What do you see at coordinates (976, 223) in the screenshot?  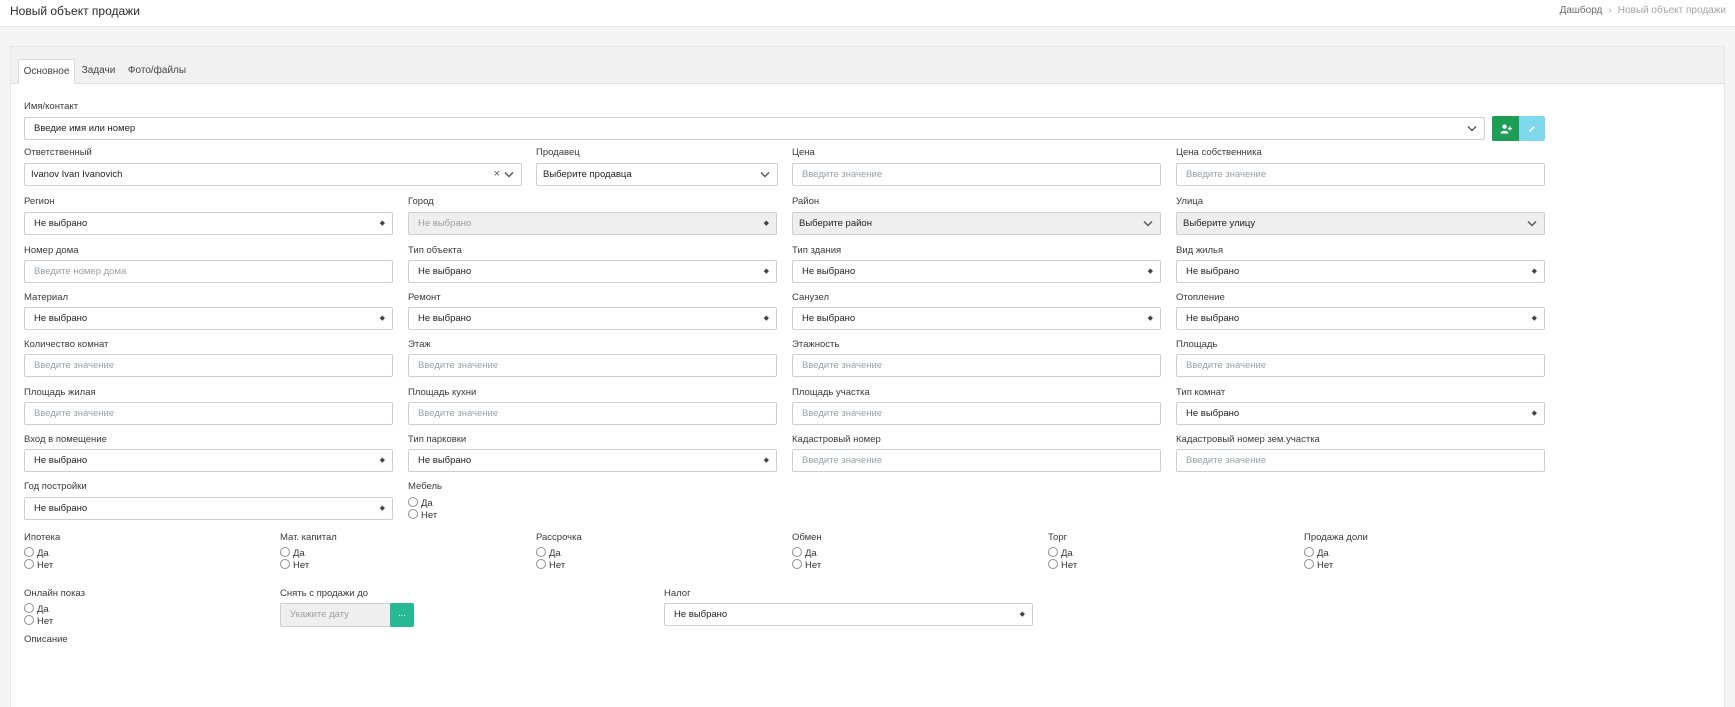 I see `district-select: Выберите район` at bounding box center [976, 223].